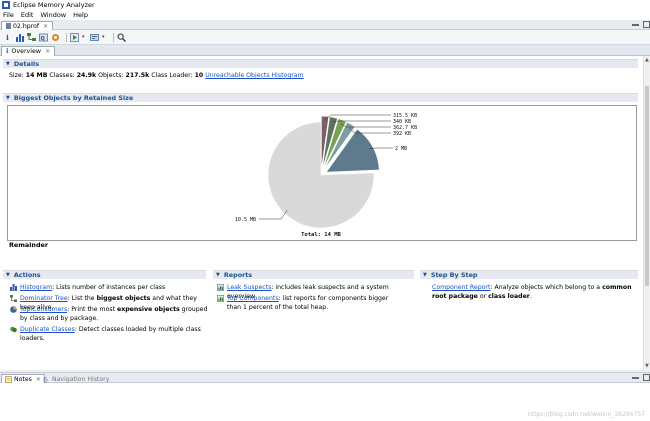 This screenshot has height=421, width=650. I want to click on file-tab: 02.hprof ✕, so click(27, 25).